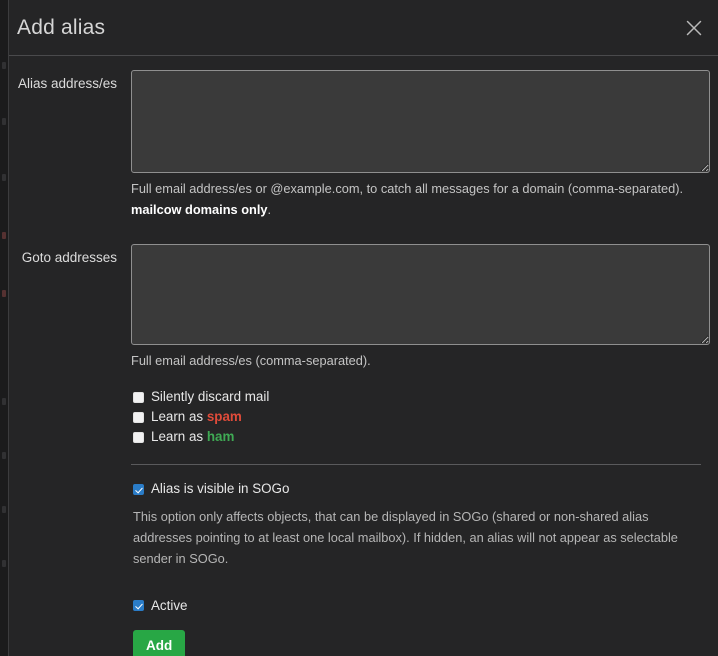 The height and width of the screenshot is (656, 718). I want to click on alias-help-bold: mailcow domains only, so click(199, 209).